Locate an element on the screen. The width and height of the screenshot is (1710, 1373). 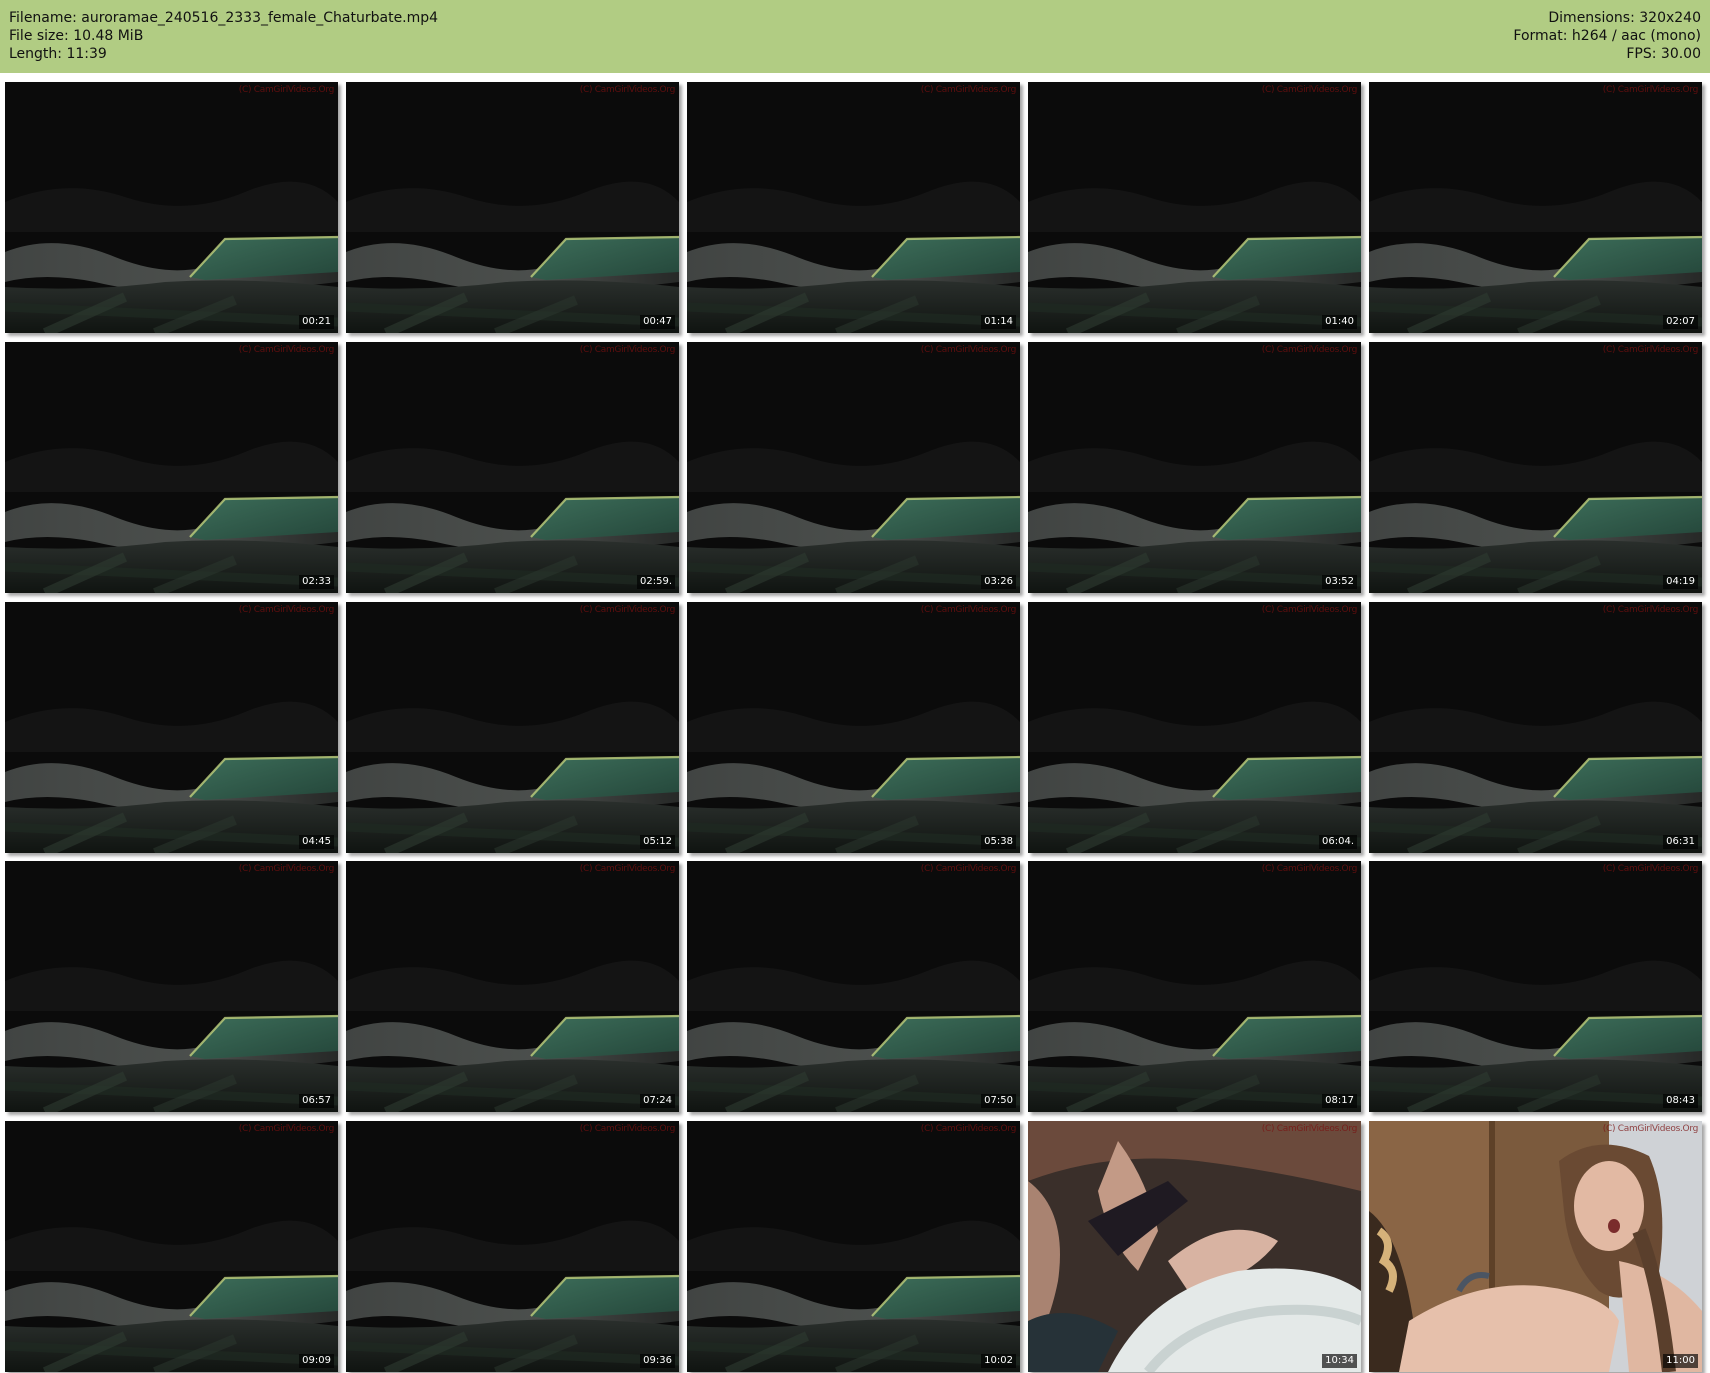
thumbnail-frame: (C) CamGirlVideos.Org 02:59. is located at coordinates (512, 467).